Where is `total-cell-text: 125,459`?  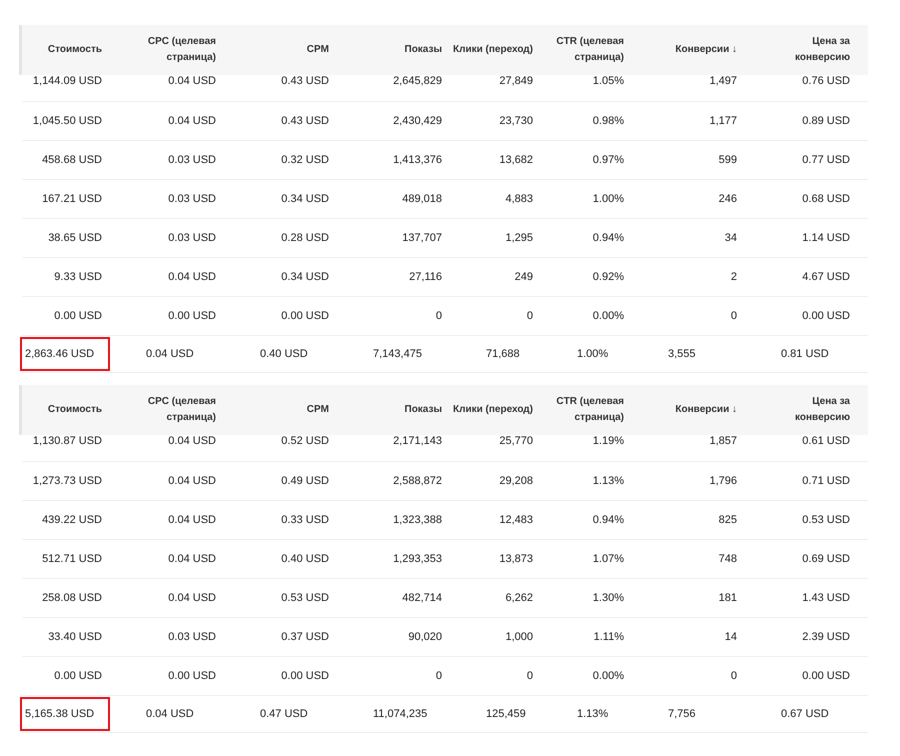 total-cell-text: 125,459 is located at coordinates (506, 714).